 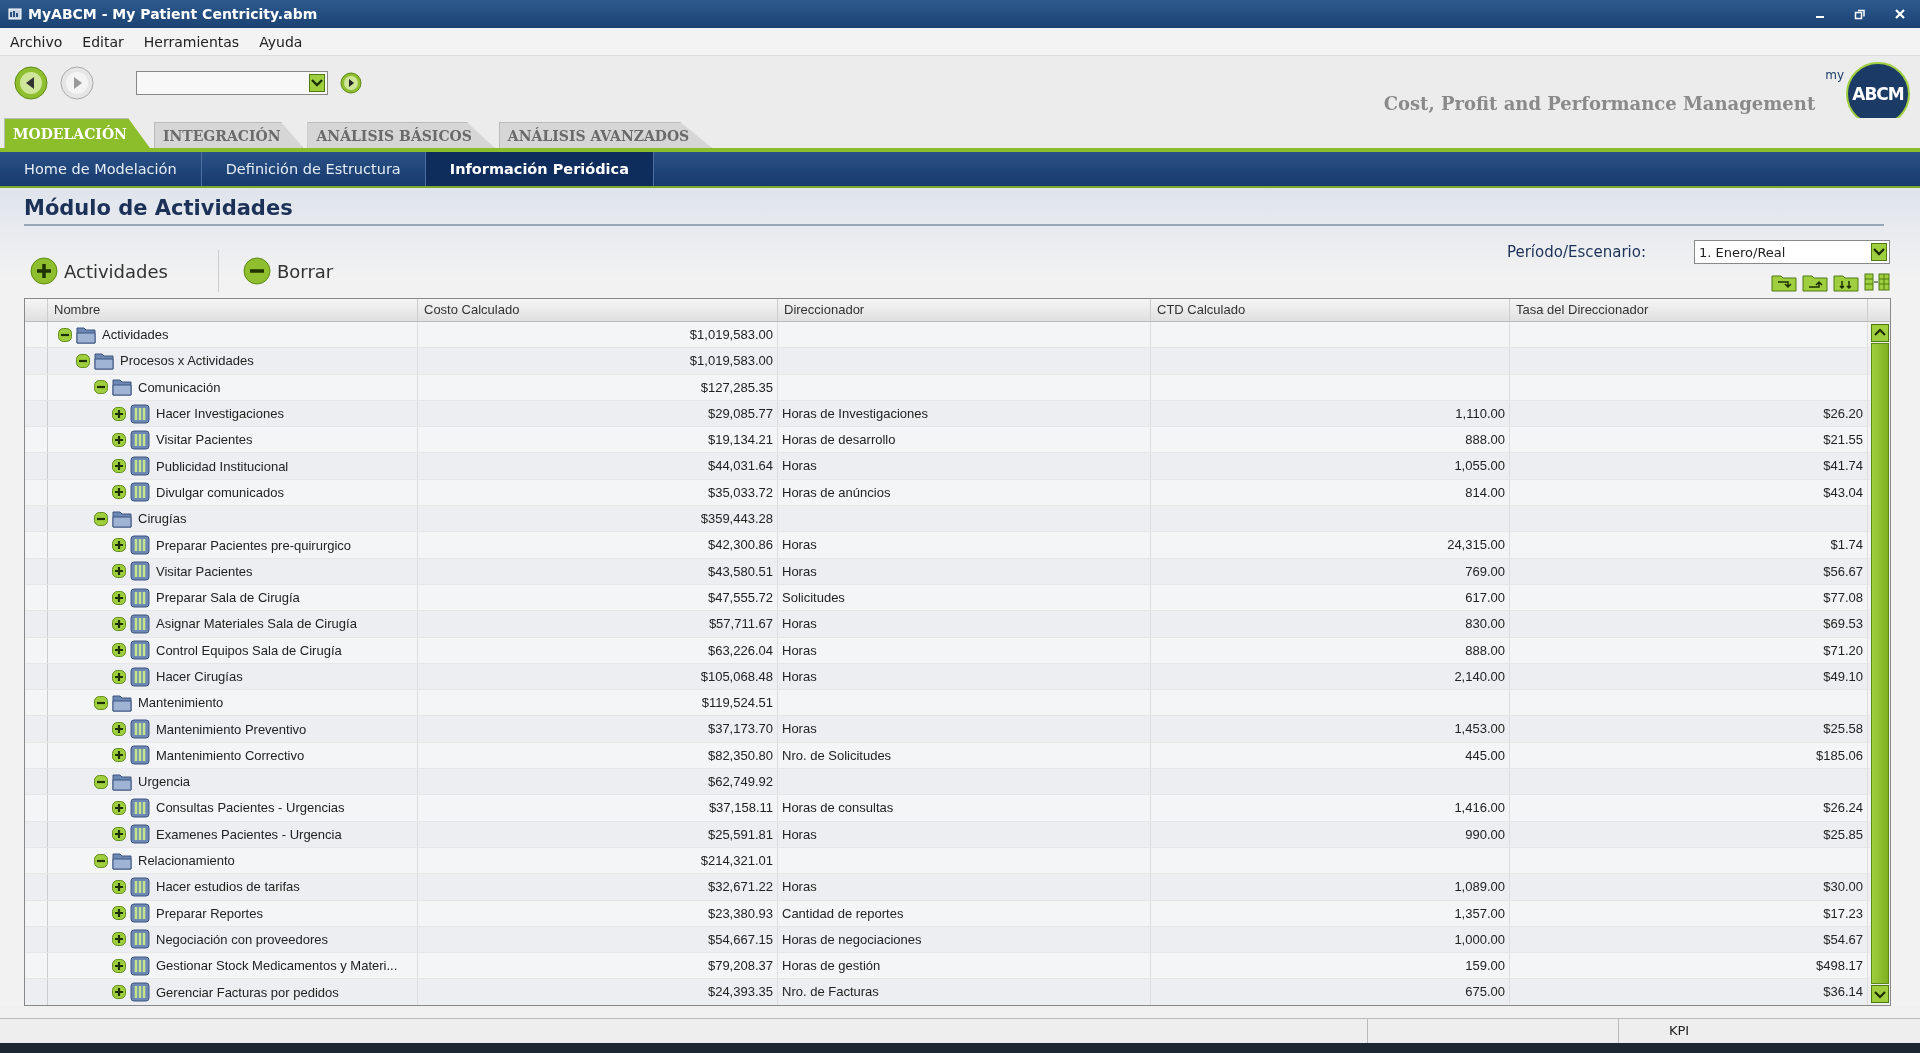 What do you see at coordinates (1330, 413) in the screenshot?
I see `table-cell: 1,110.00` at bounding box center [1330, 413].